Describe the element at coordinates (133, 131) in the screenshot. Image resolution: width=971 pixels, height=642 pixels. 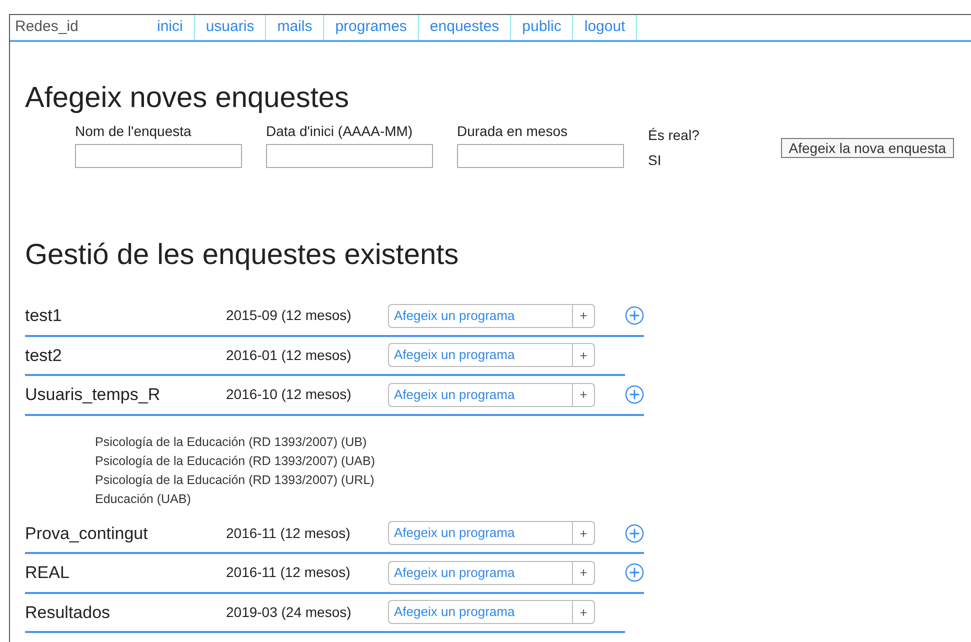
I see `field-label: Nom de l'enquesta` at that location.